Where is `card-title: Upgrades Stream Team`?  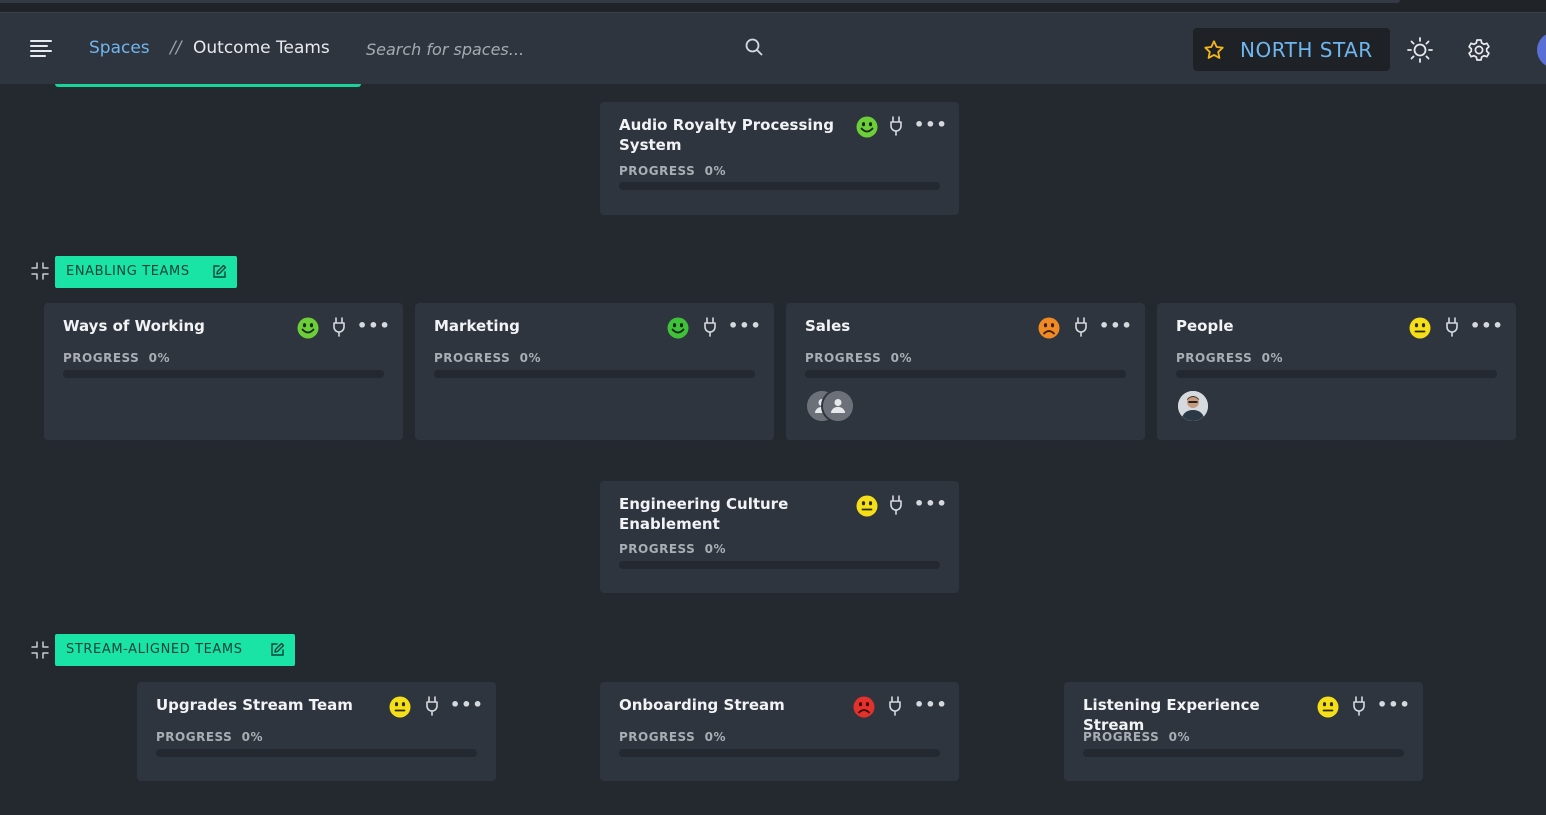 card-title: Upgrades Stream Team is located at coordinates (254, 705).